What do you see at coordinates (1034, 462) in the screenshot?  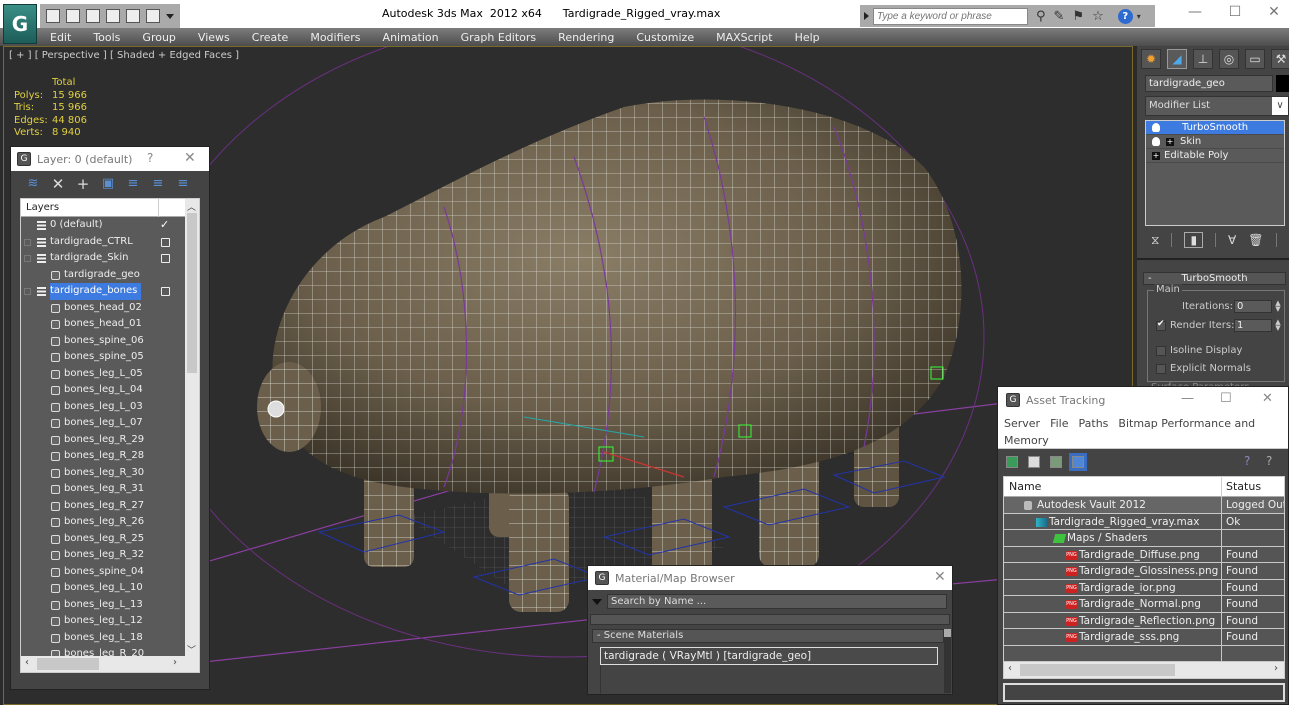 I see `list-view-icon` at bounding box center [1034, 462].